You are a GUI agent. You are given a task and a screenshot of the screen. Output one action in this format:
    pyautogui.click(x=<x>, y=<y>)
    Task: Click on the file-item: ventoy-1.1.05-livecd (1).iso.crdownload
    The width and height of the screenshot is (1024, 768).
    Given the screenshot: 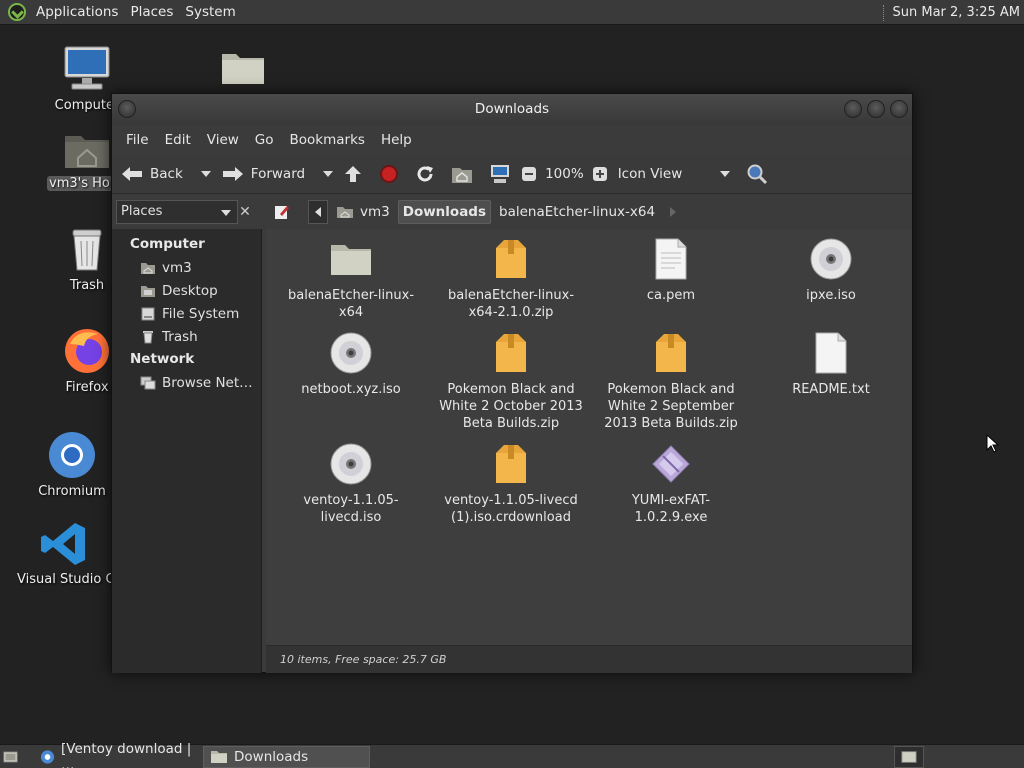 What is the action you would take?
    pyautogui.click(x=511, y=483)
    